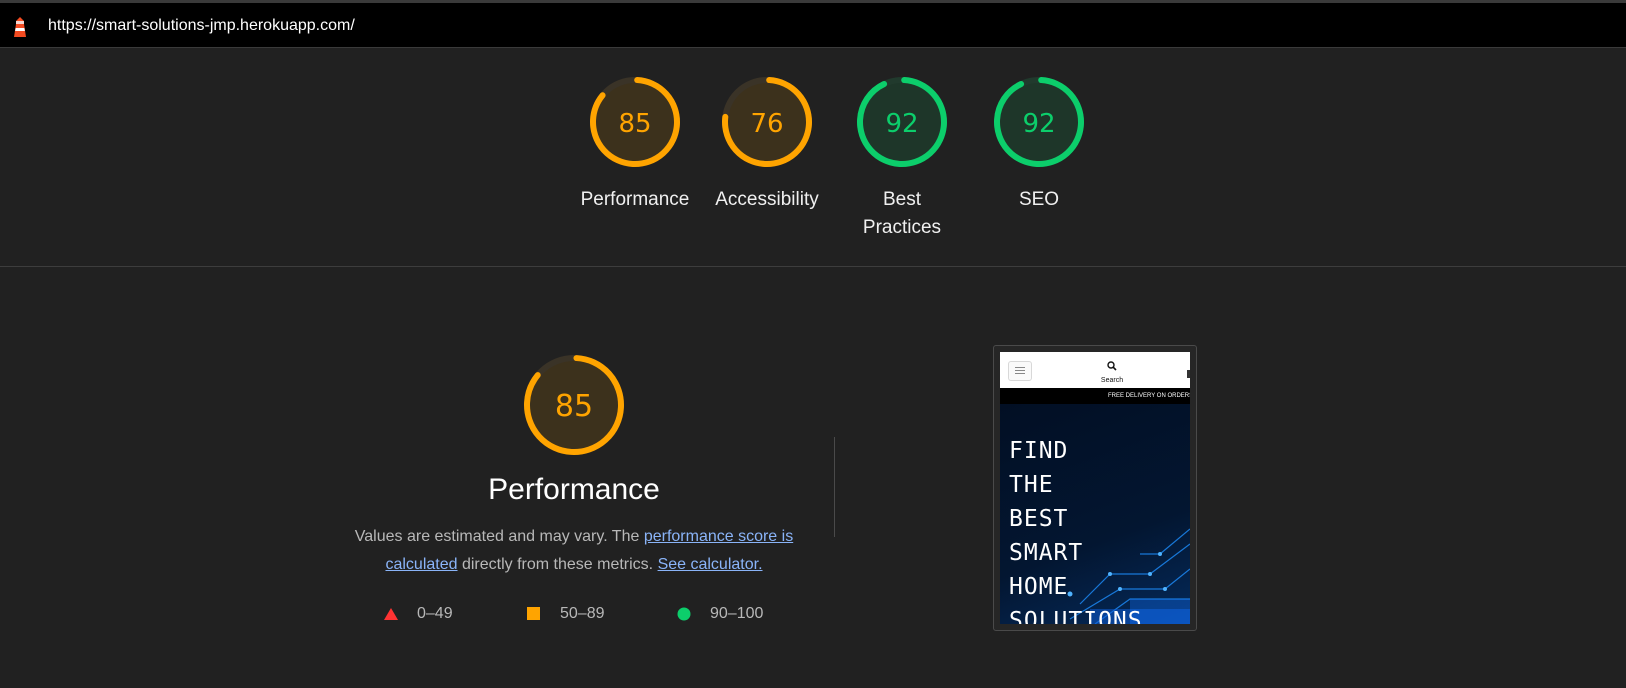 Image resolution: width=1626 pixels, height=688 pixels. I want to click on hero-text-line: THE, so click(1031, 485).